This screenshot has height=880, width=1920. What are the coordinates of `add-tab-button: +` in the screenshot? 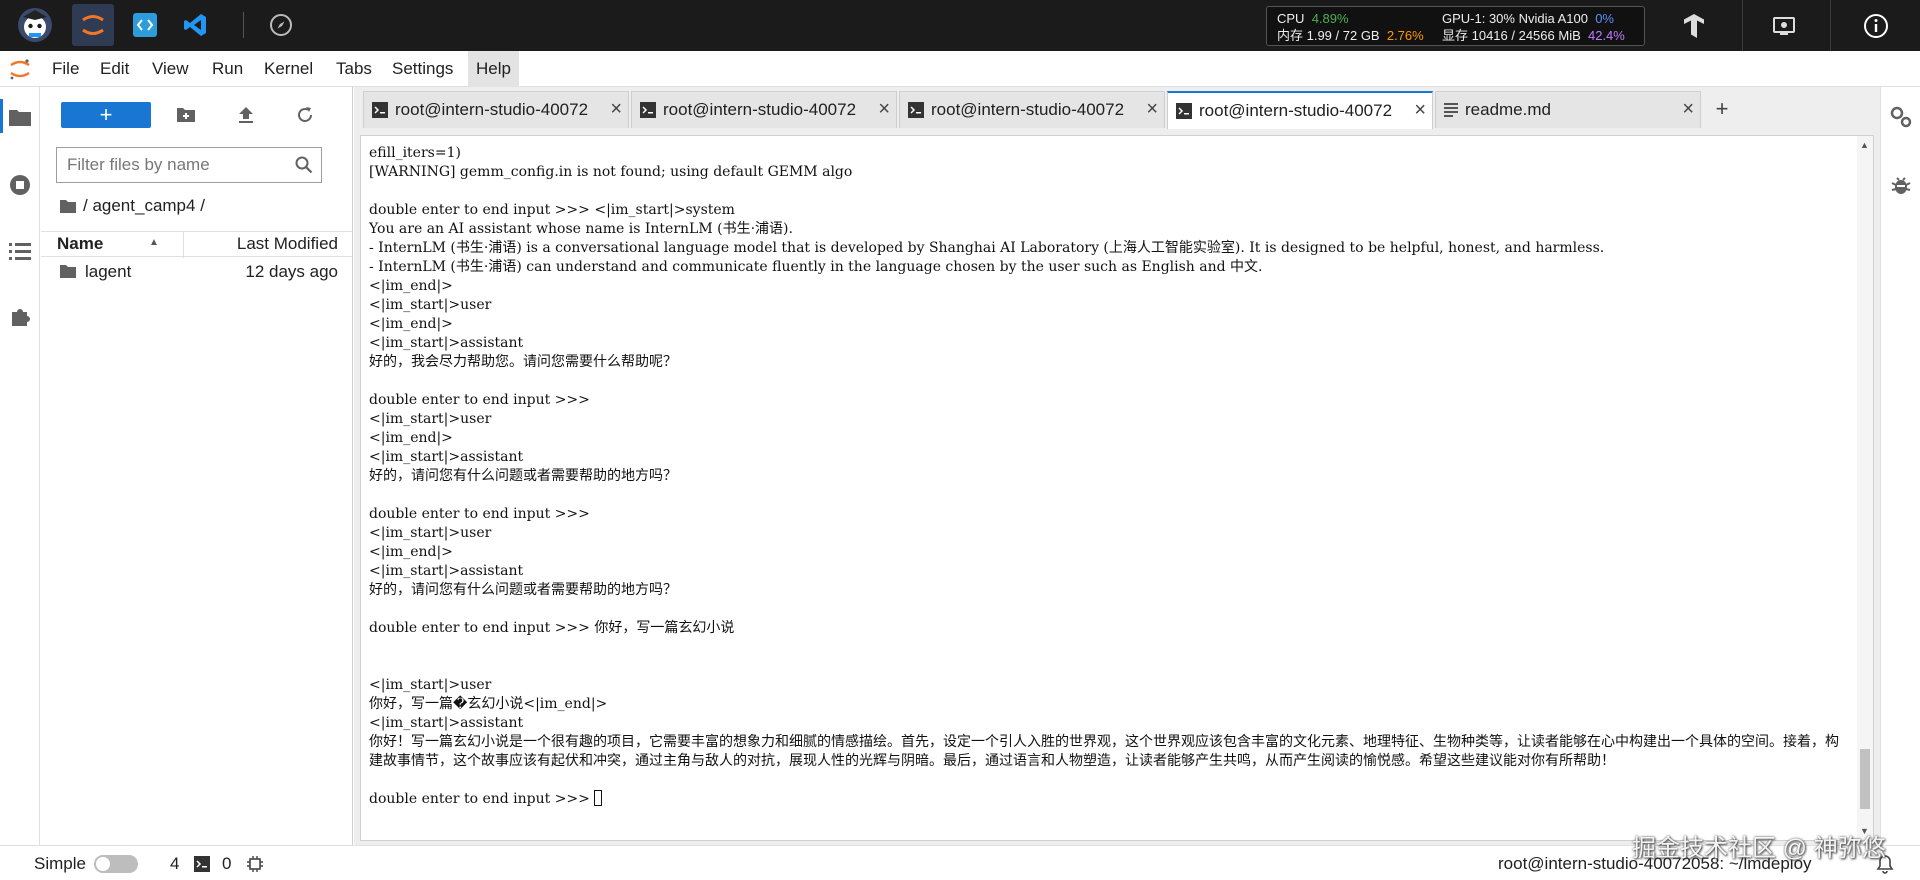 It's located at (1722, 109).